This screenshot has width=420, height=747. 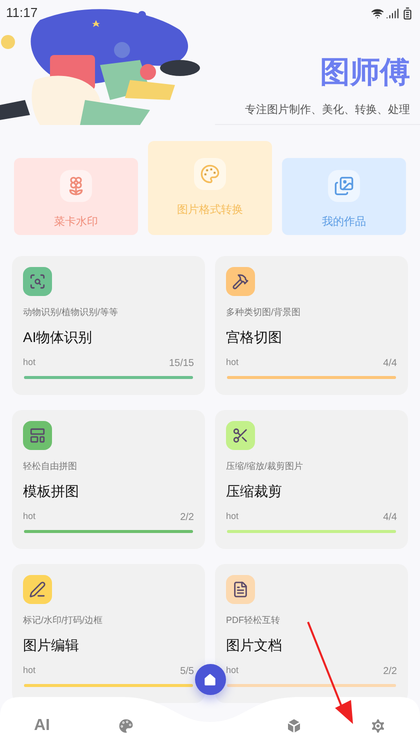 What do you see at coordinates (108, 479) in the screenshot?
I see `tool-card: 轻松自由拼图 模板拼图 hot 2/2` at bounding box center [108, 479].